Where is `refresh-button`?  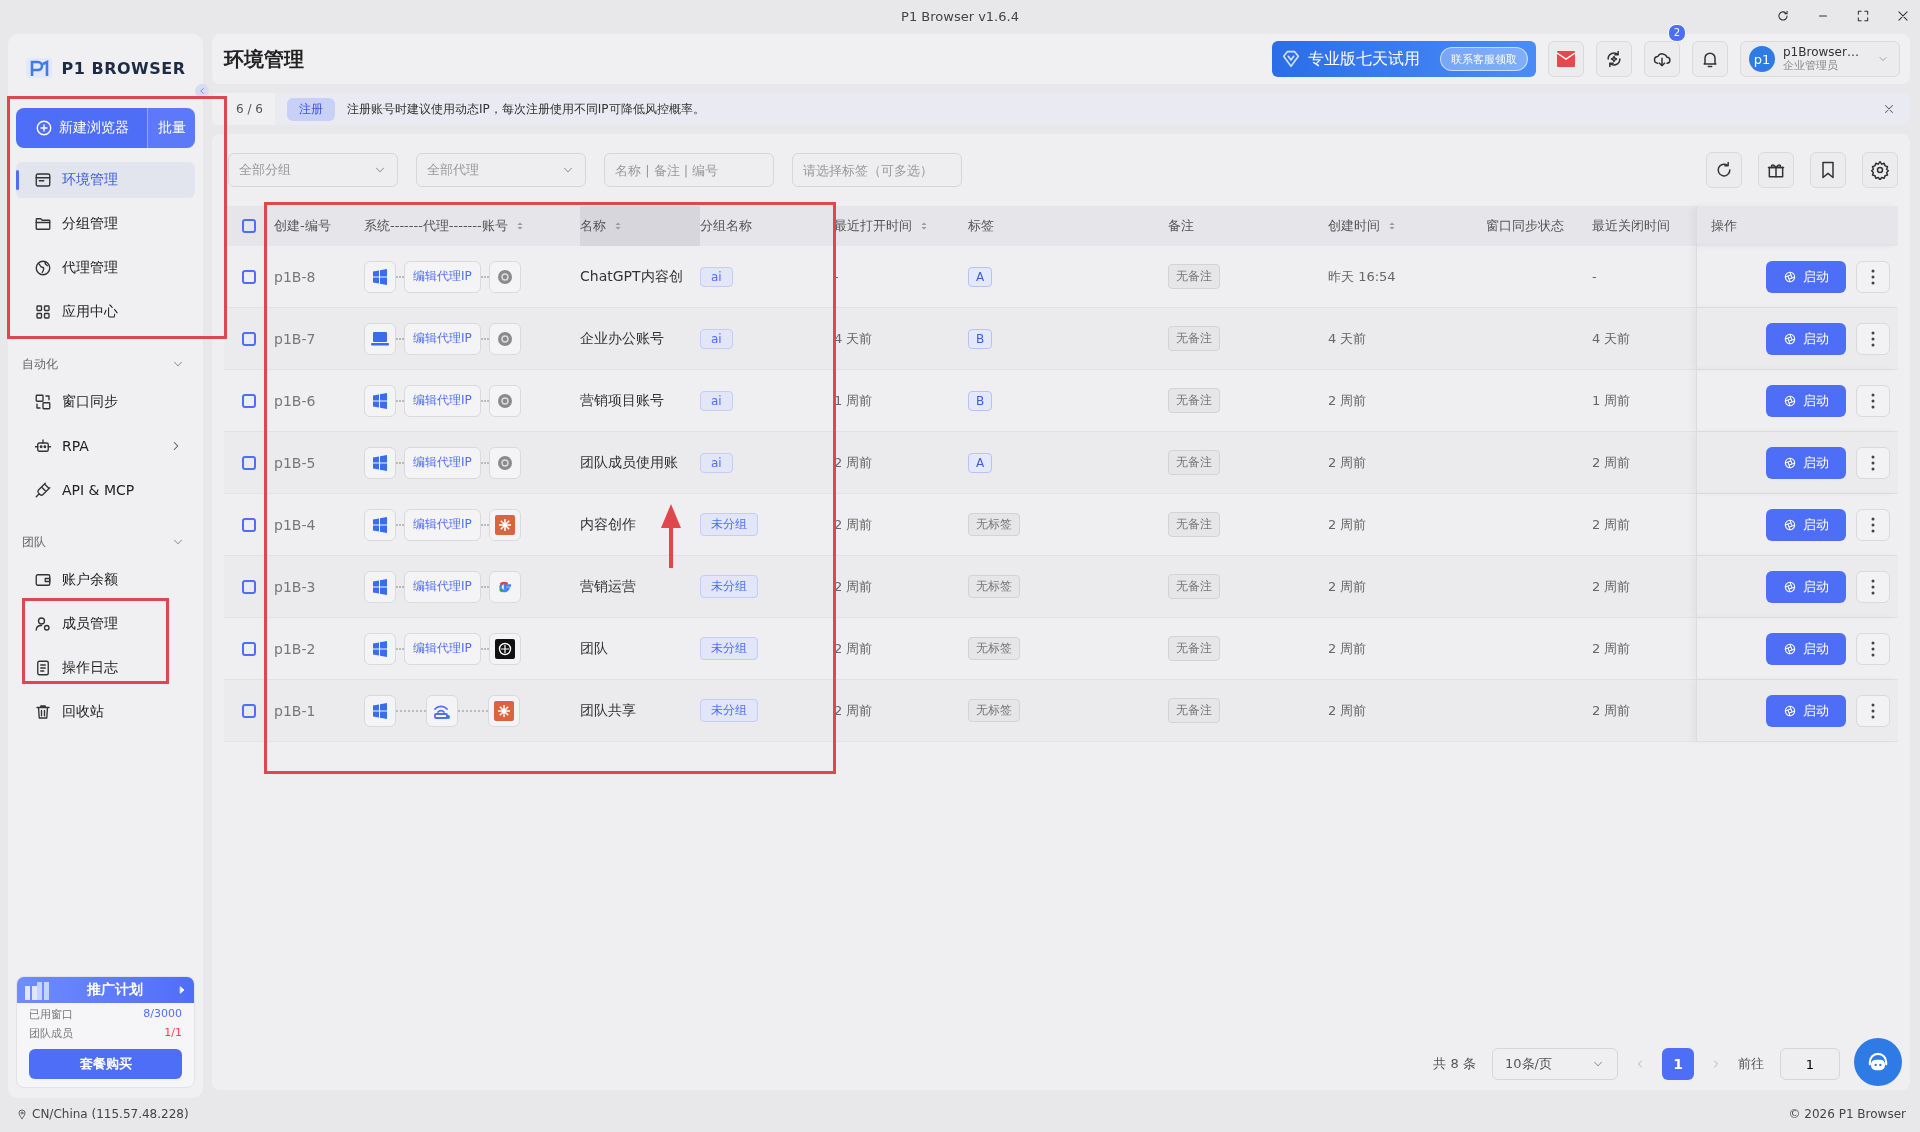 refresh-button is located at coordinates (1724, 170).